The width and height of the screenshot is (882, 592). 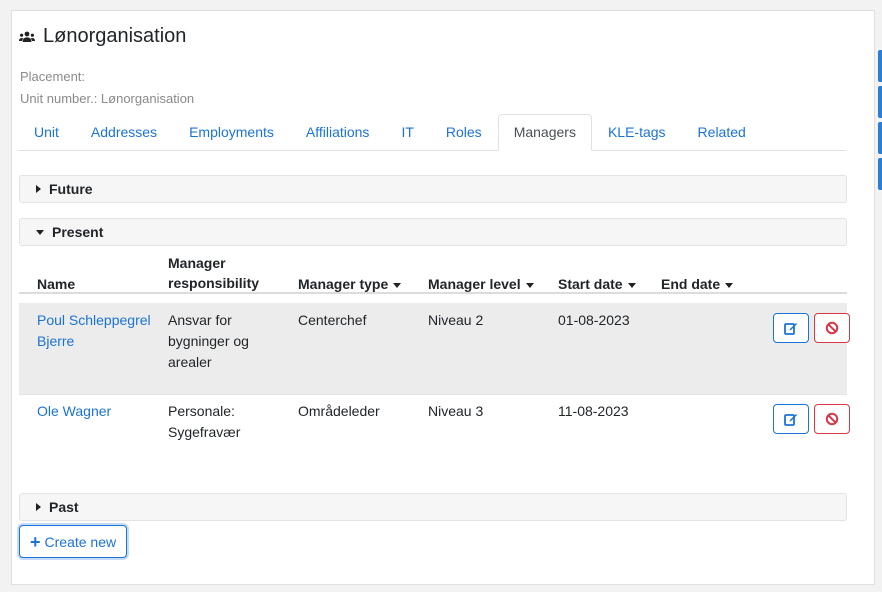 I want to click on create-new-button: + Create new, so click(x=73, y=541).